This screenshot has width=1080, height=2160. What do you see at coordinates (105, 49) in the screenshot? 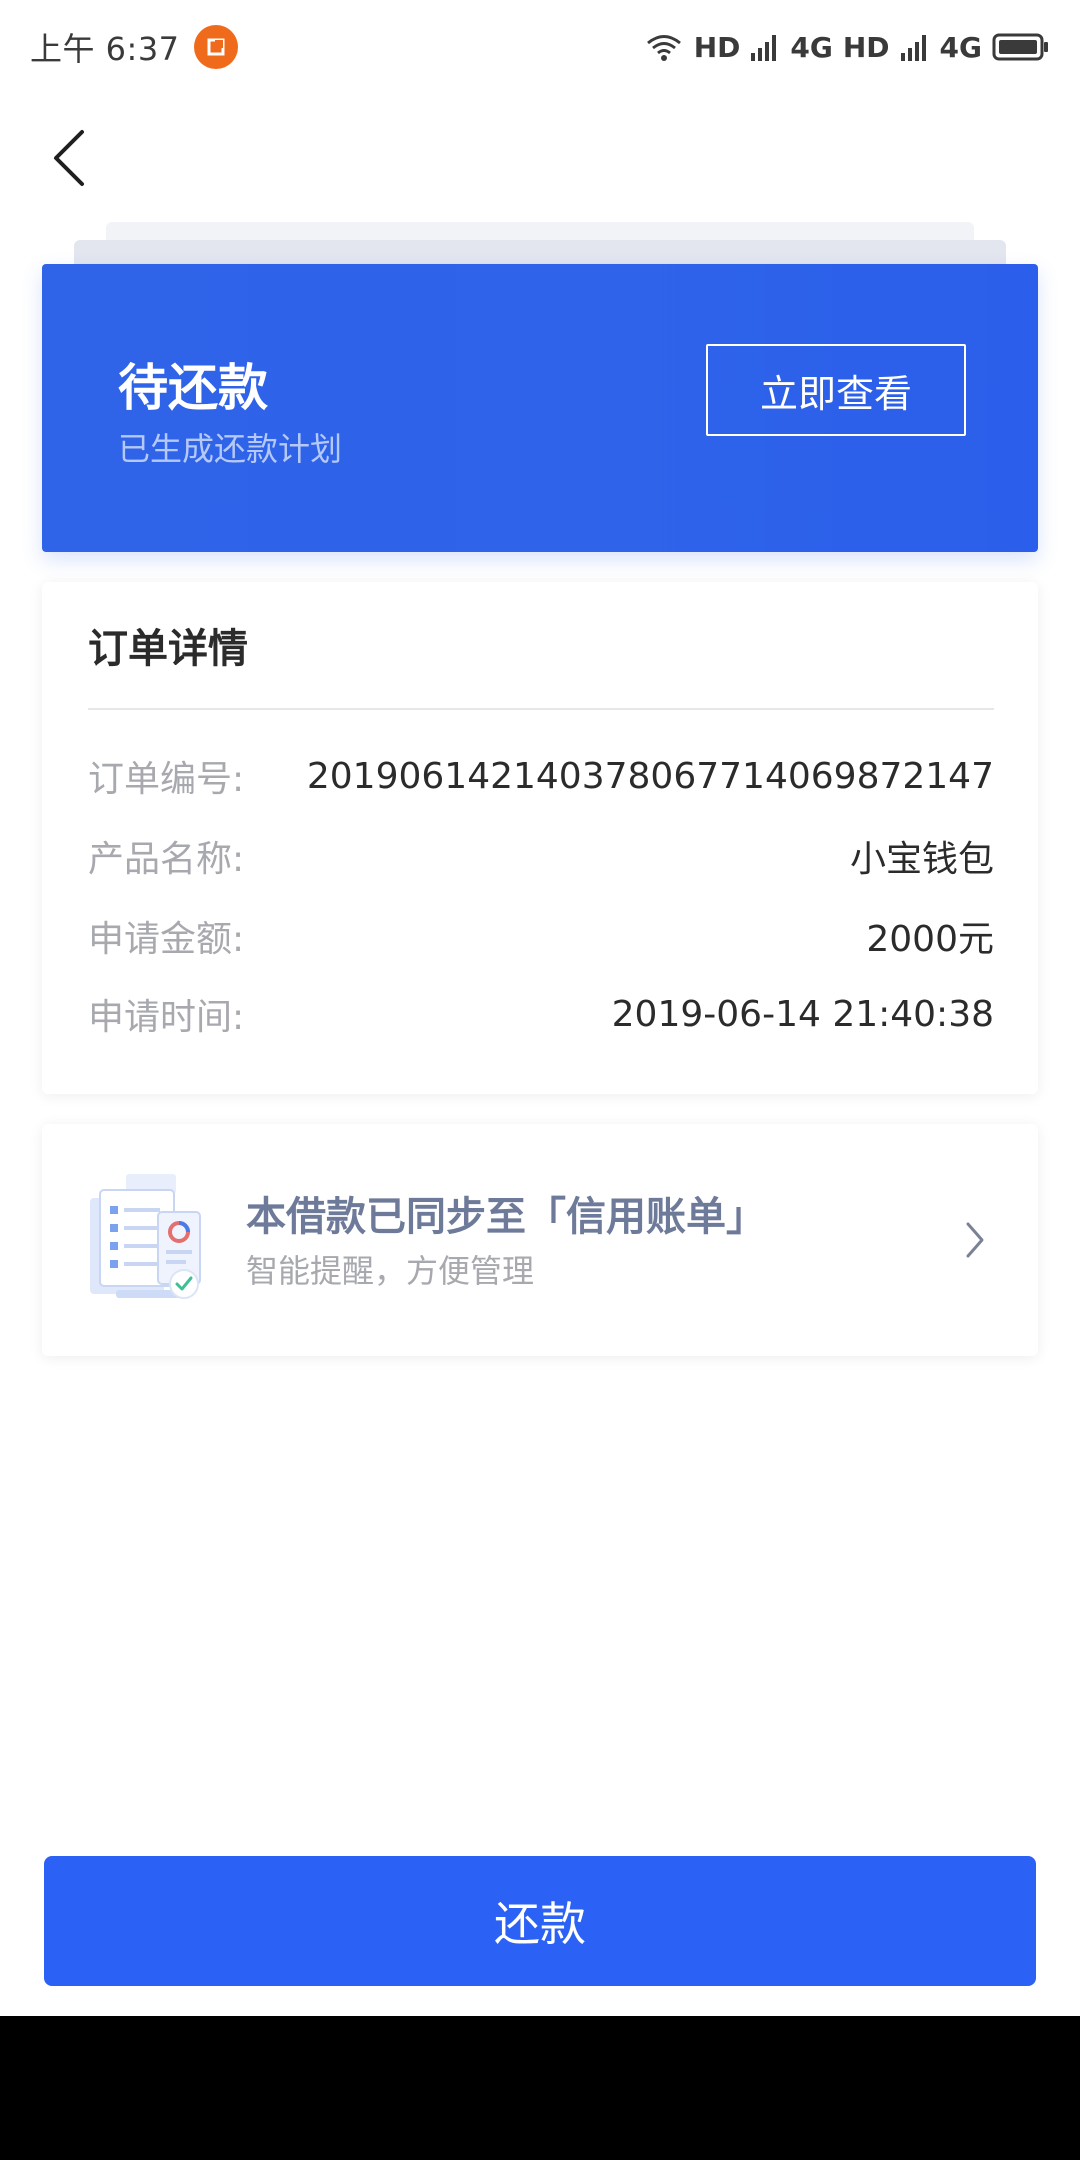
I see `status-time: 上午 6:37` at bounding box center [105, 49].